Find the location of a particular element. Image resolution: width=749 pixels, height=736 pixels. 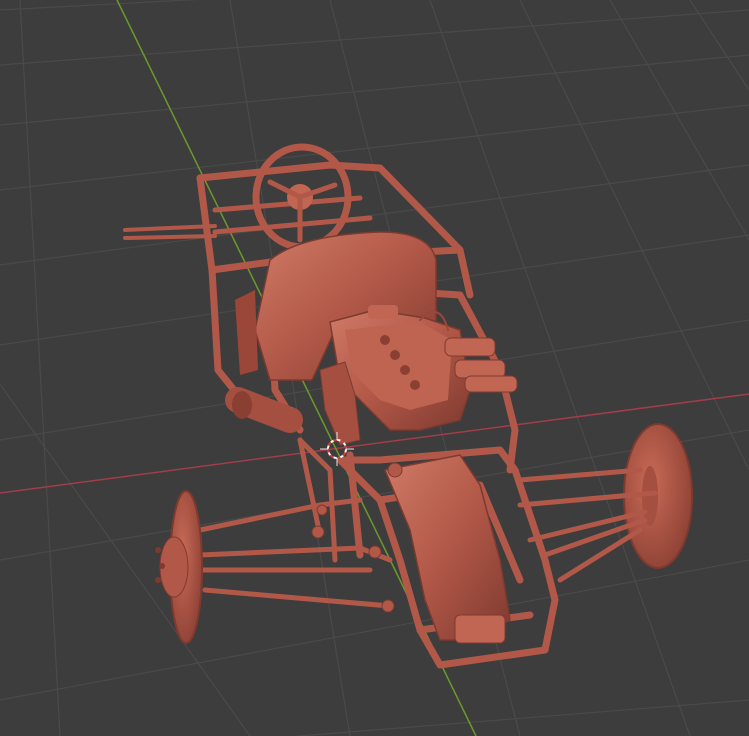

left-wheel is located at coordinates (179, 567).